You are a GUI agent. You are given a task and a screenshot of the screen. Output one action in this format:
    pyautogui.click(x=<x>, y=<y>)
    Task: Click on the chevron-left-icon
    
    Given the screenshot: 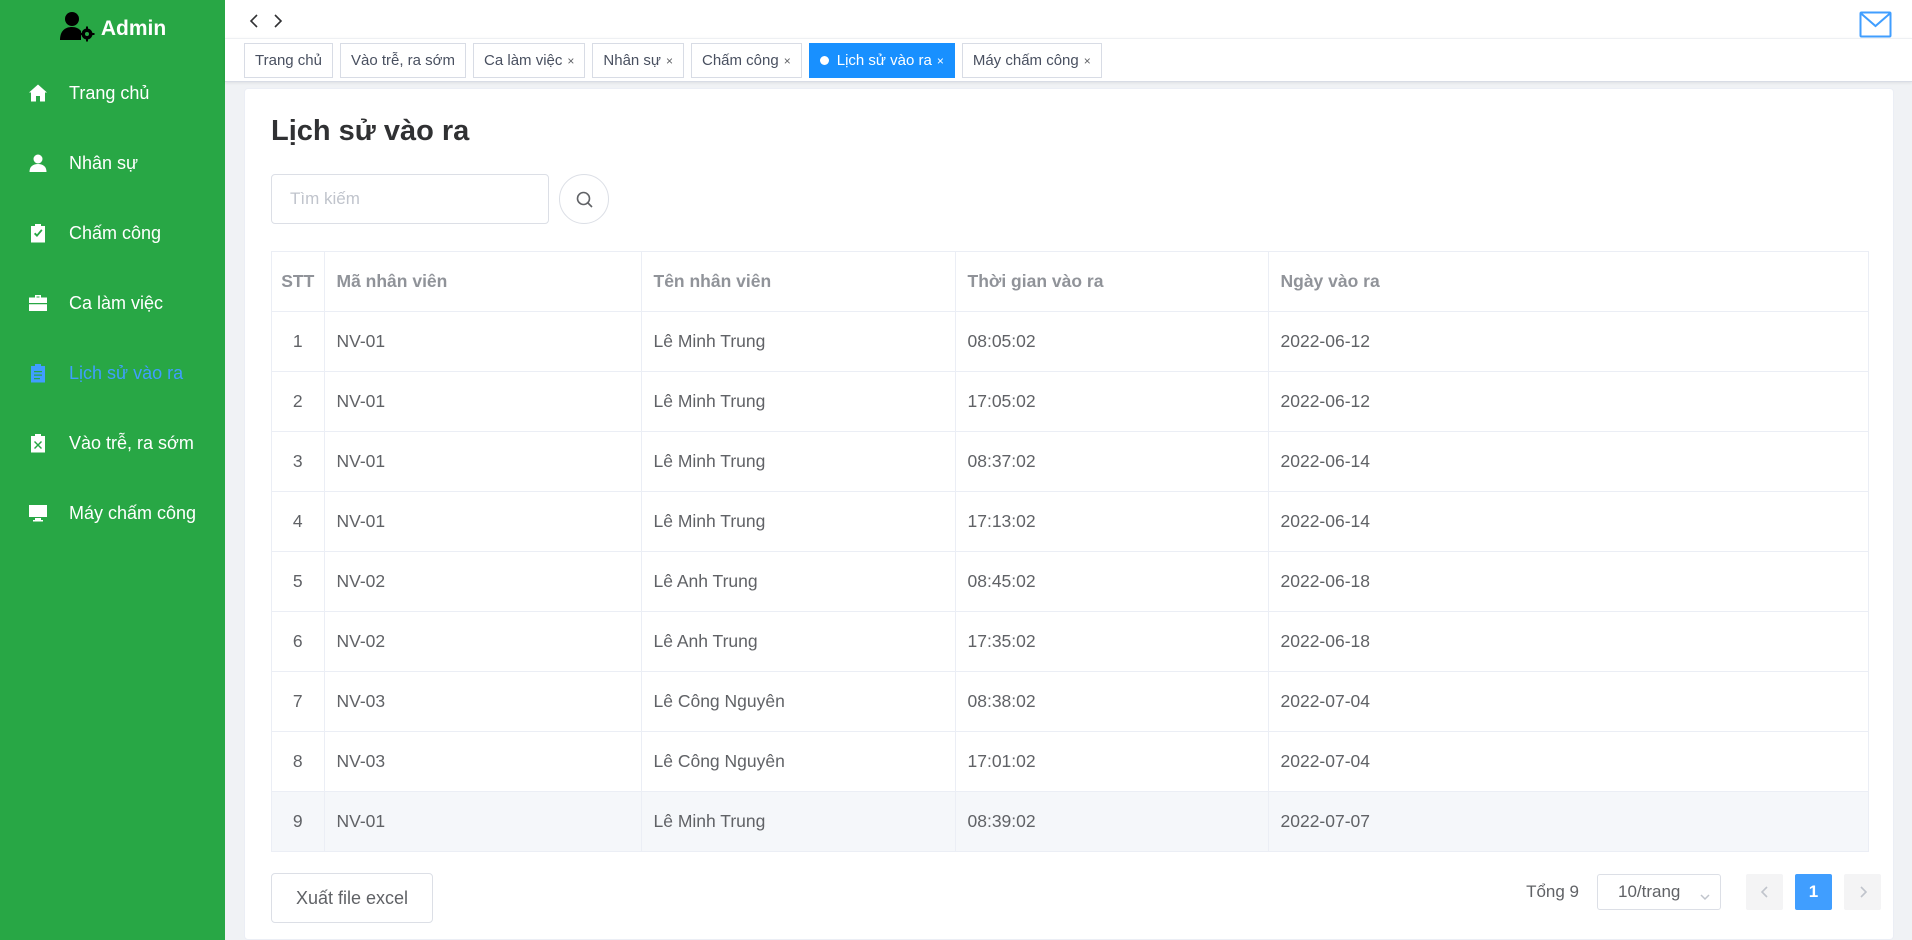 What is the action you would take?
    pyautogui.click(x=1764, y=892)
    